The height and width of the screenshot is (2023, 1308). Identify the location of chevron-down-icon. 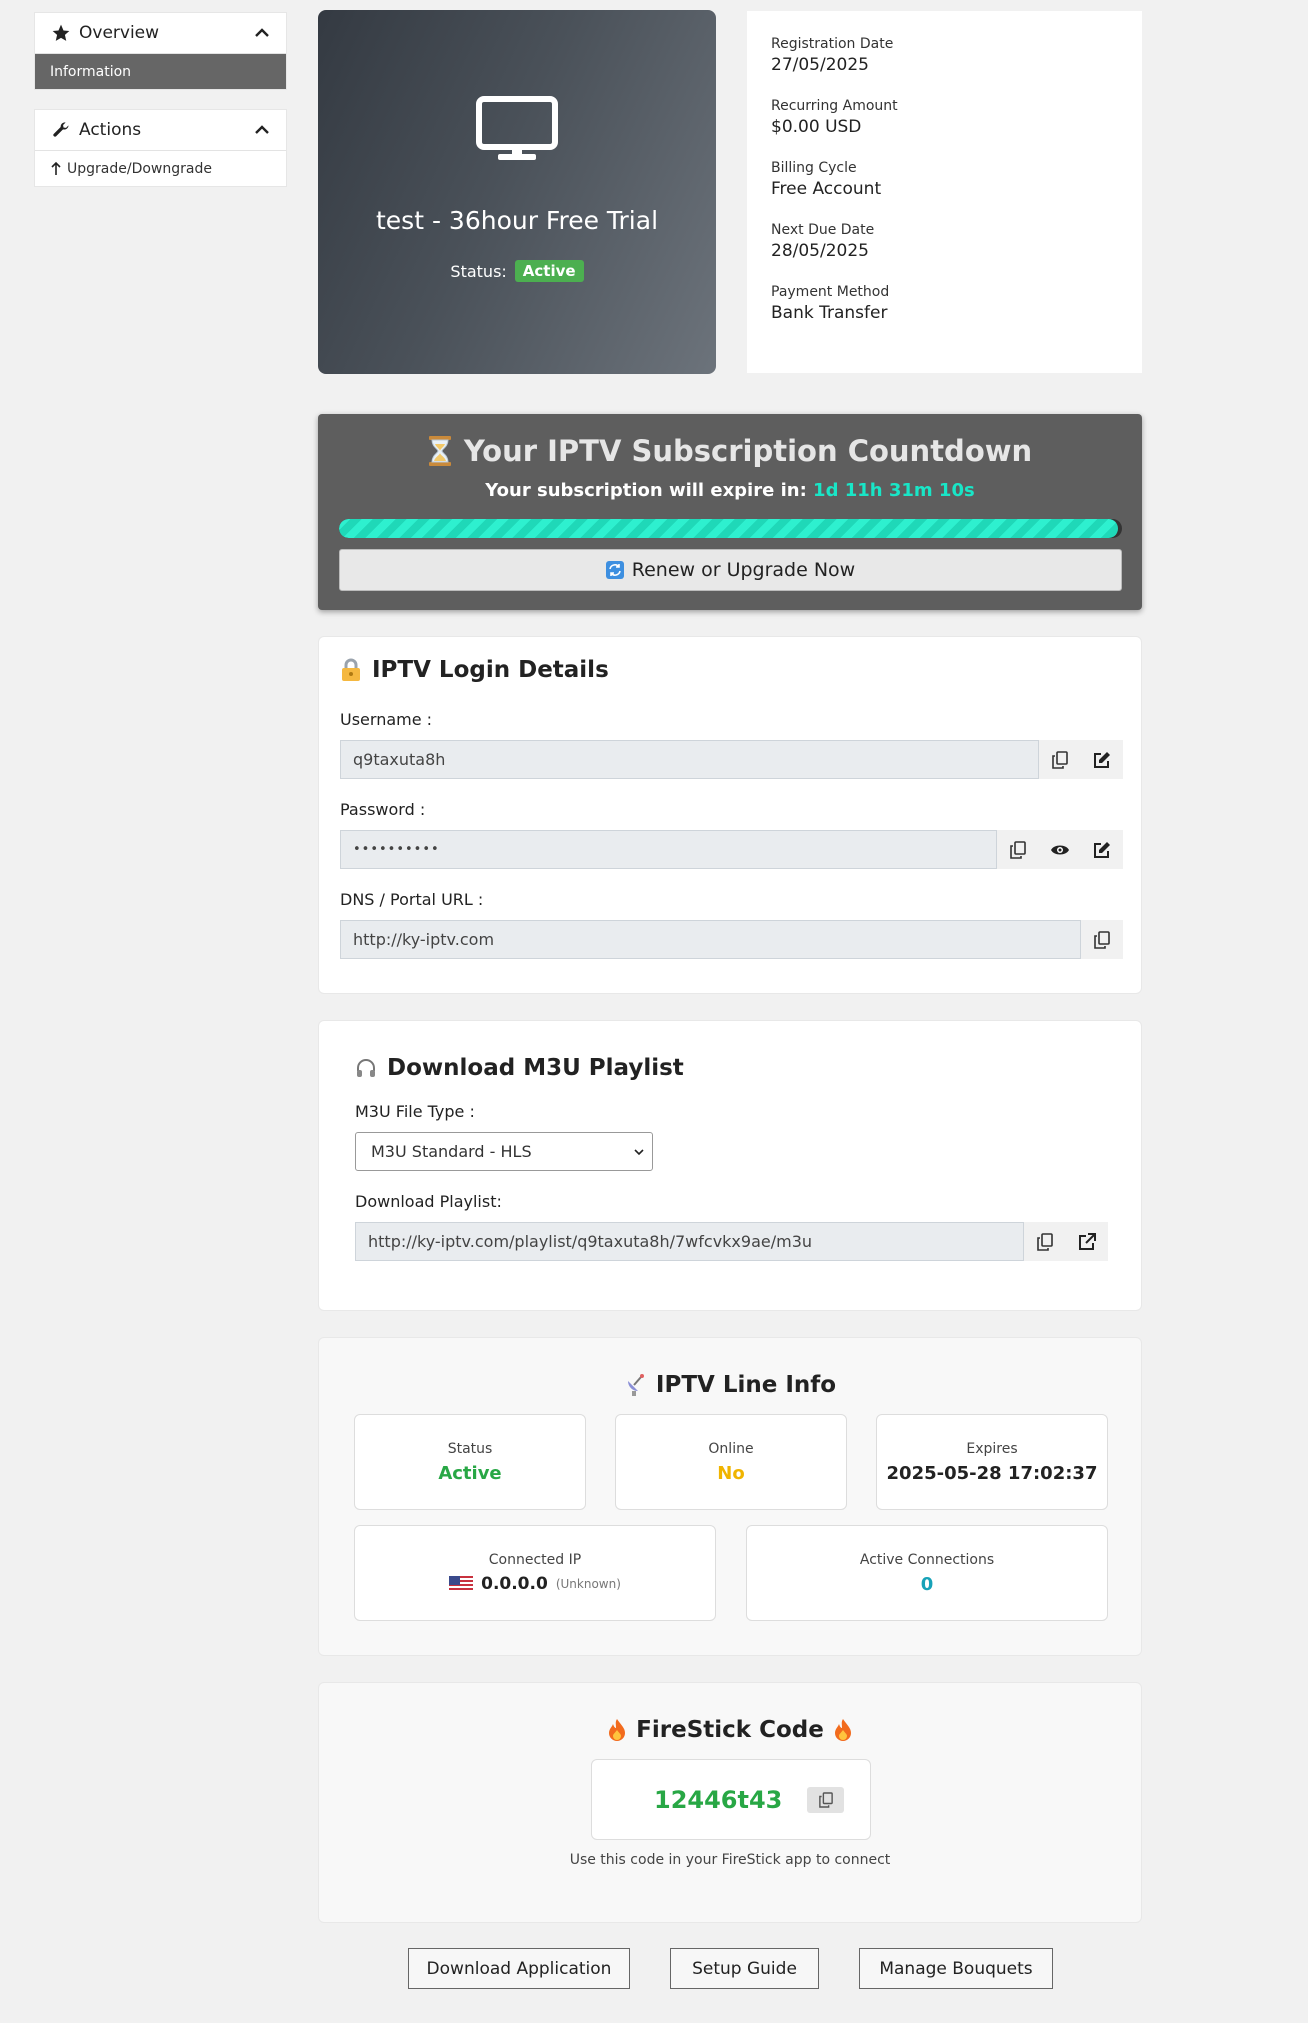
(639, 1152).